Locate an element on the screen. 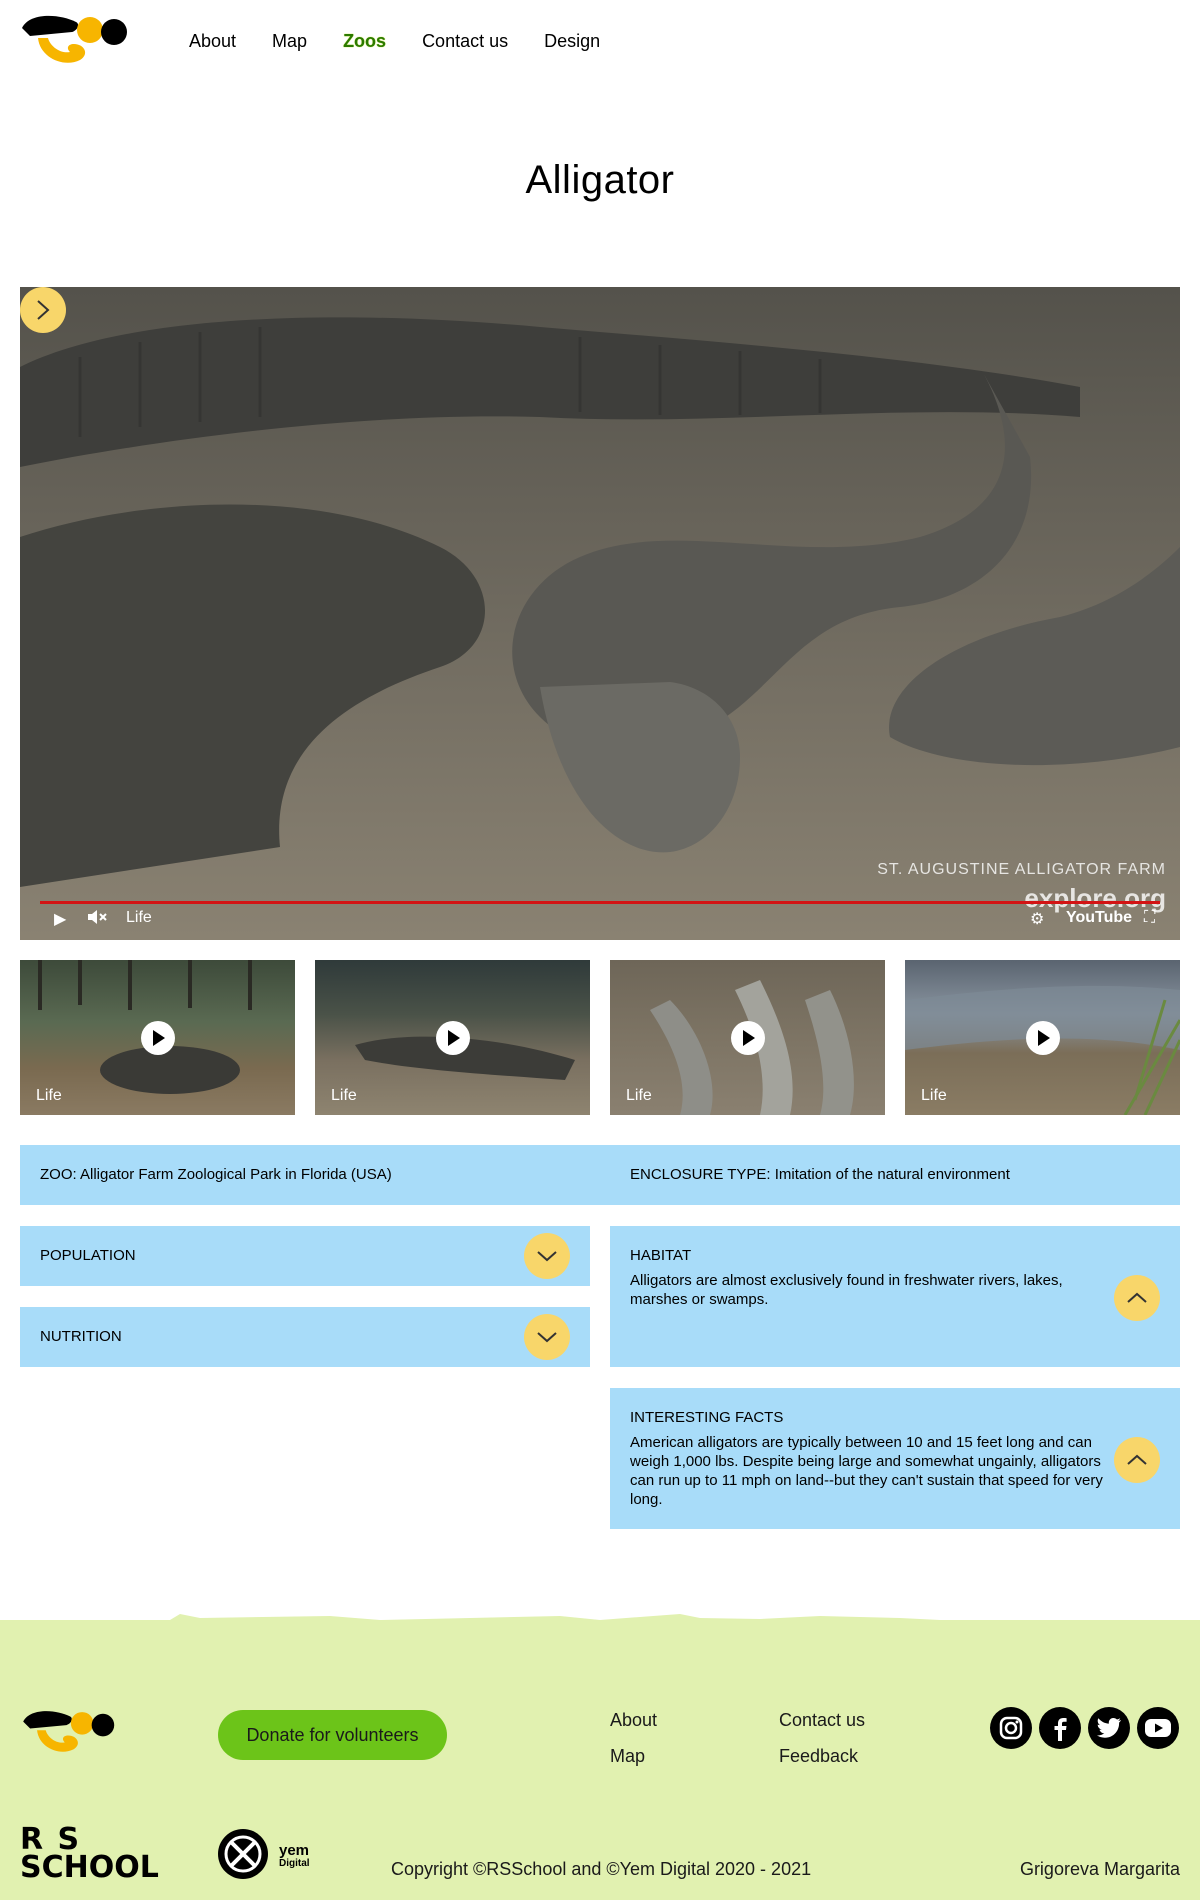  collapse-habitat-button is located at coordinates (1137, 1298).